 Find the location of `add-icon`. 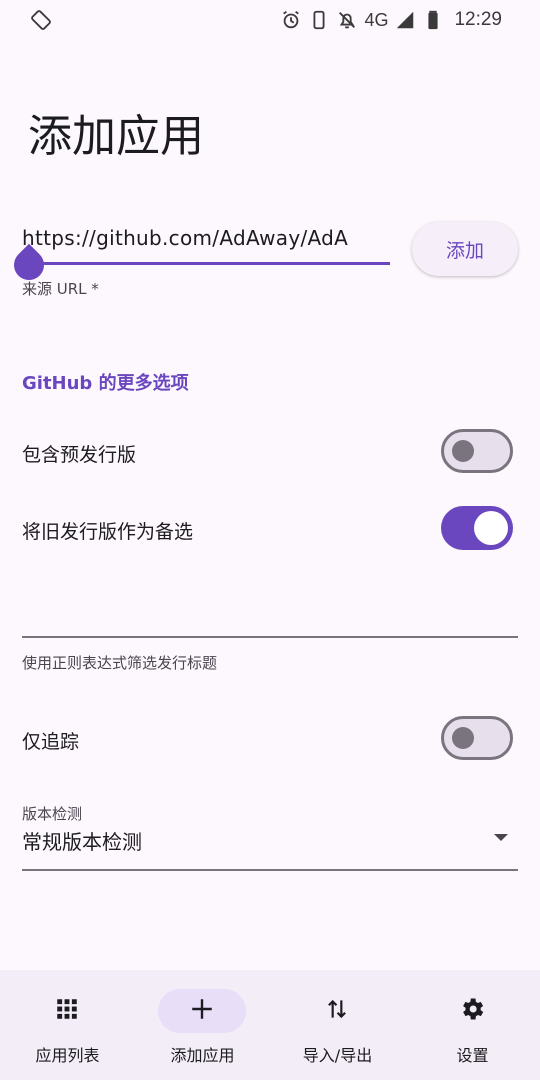

add-icon is located at coordinates (202, 1011).